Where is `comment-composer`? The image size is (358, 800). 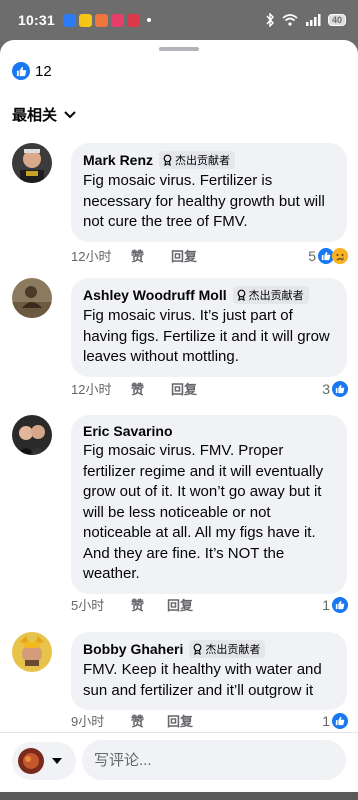 comment-composer is located at coordinates (179, 762).